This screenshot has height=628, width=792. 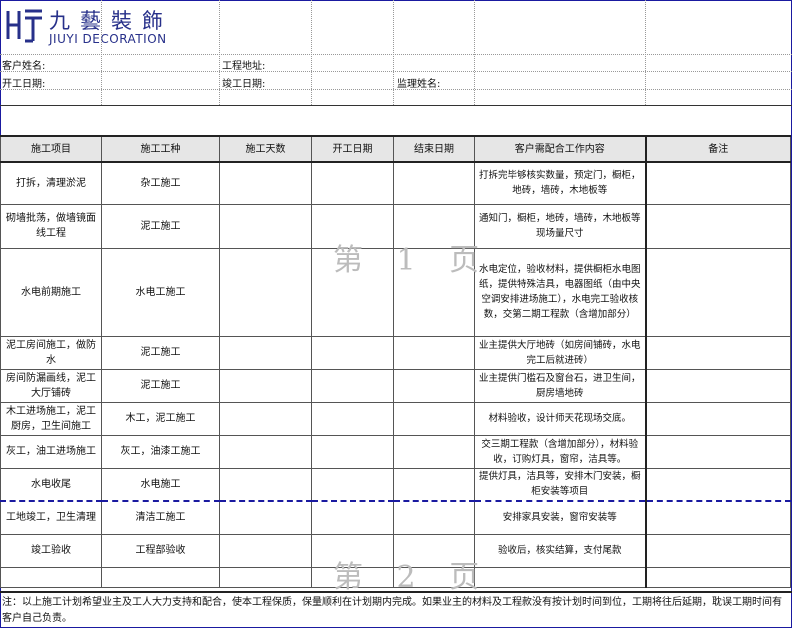 I want to click on cell-item: 泥工房间施工，做防水, so click(x=51, y=352).